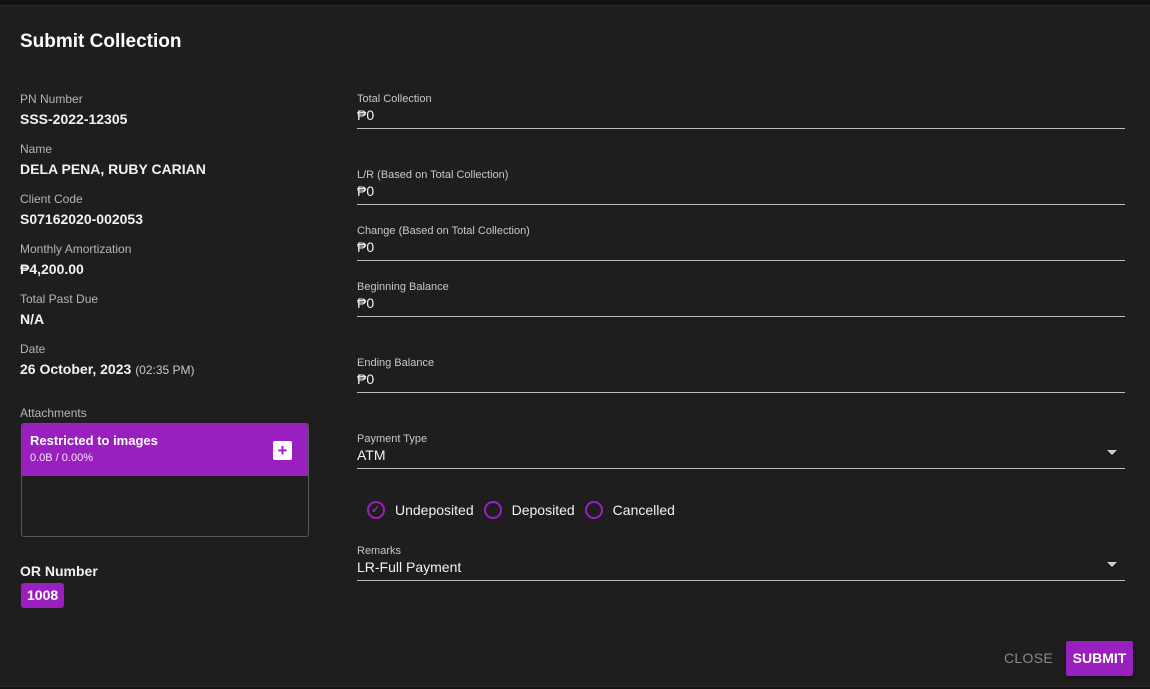 This screenshot has height=689, width=1150. Describe the element at coordinates (394, 99) in the screenshot. I see `total-collection-label: Total Collection` at that location.